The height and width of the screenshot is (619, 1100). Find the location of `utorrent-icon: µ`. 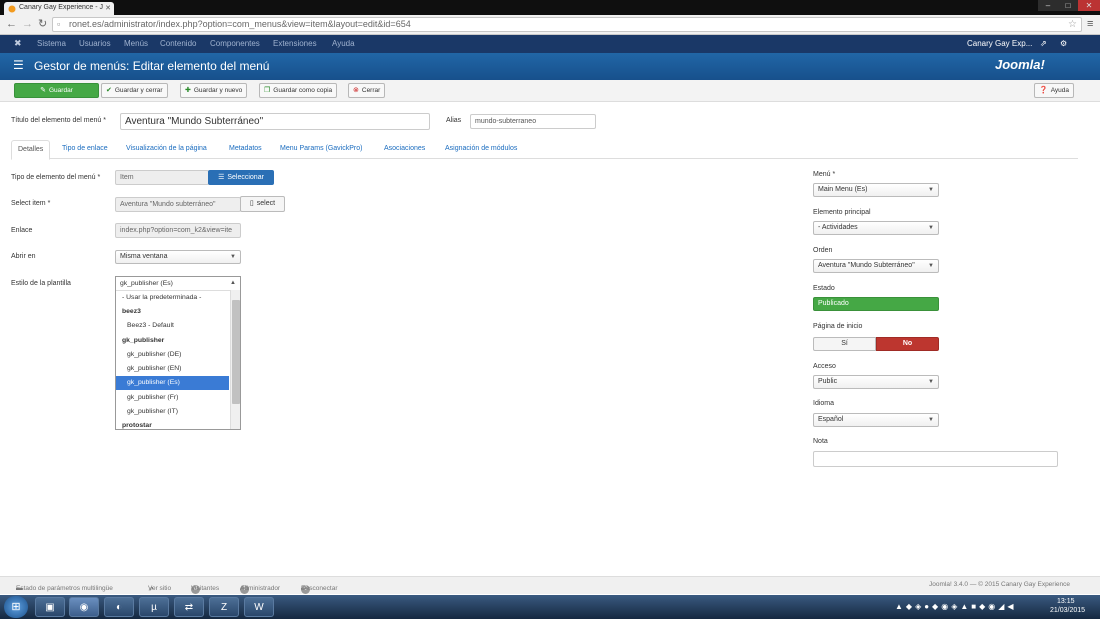

utorrent-icon: µ is located at coordinates (154, 607).